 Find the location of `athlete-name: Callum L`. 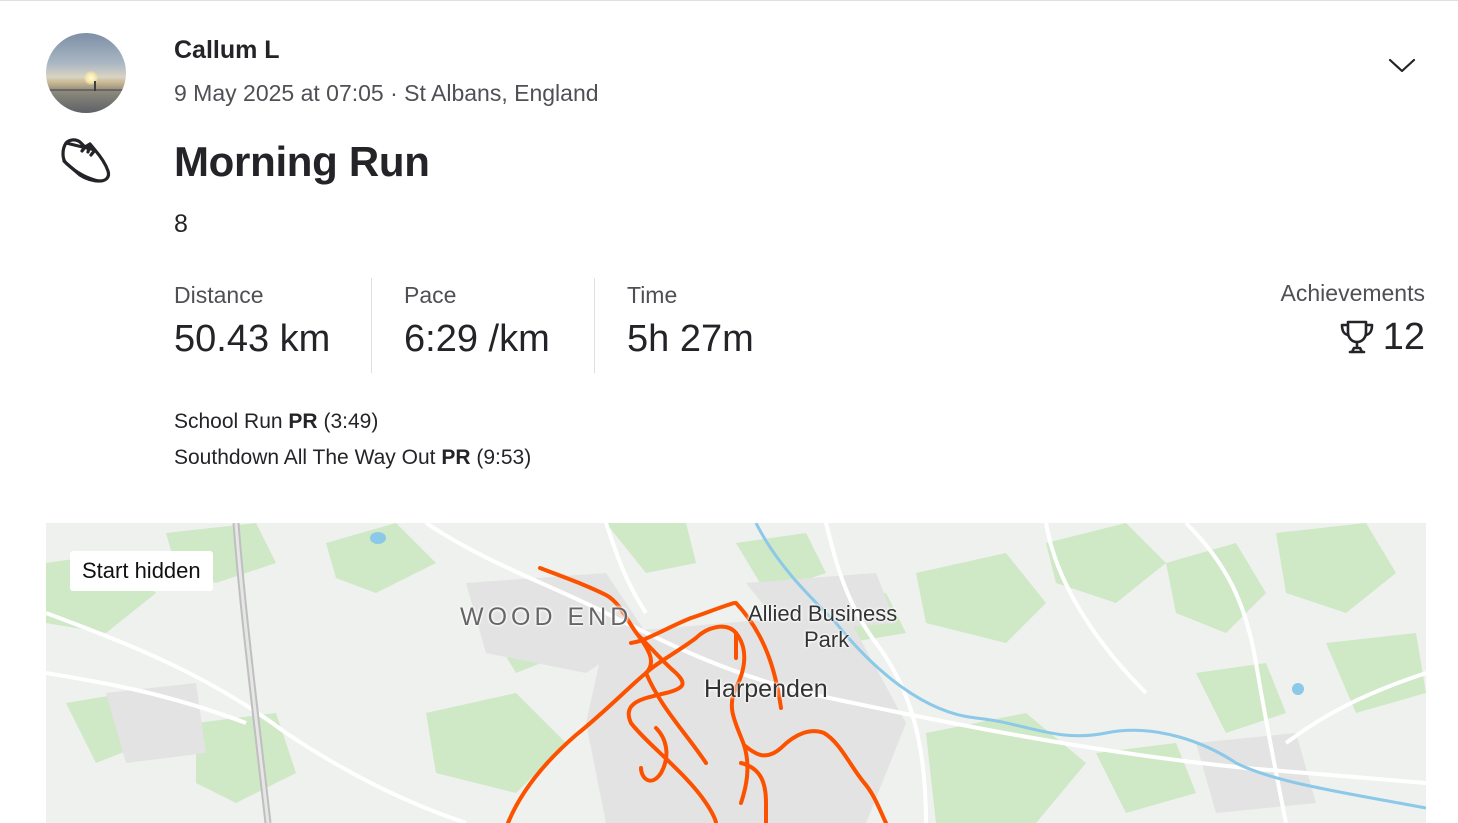

athlete-name: Callum L is located at coordinates (227, 50).